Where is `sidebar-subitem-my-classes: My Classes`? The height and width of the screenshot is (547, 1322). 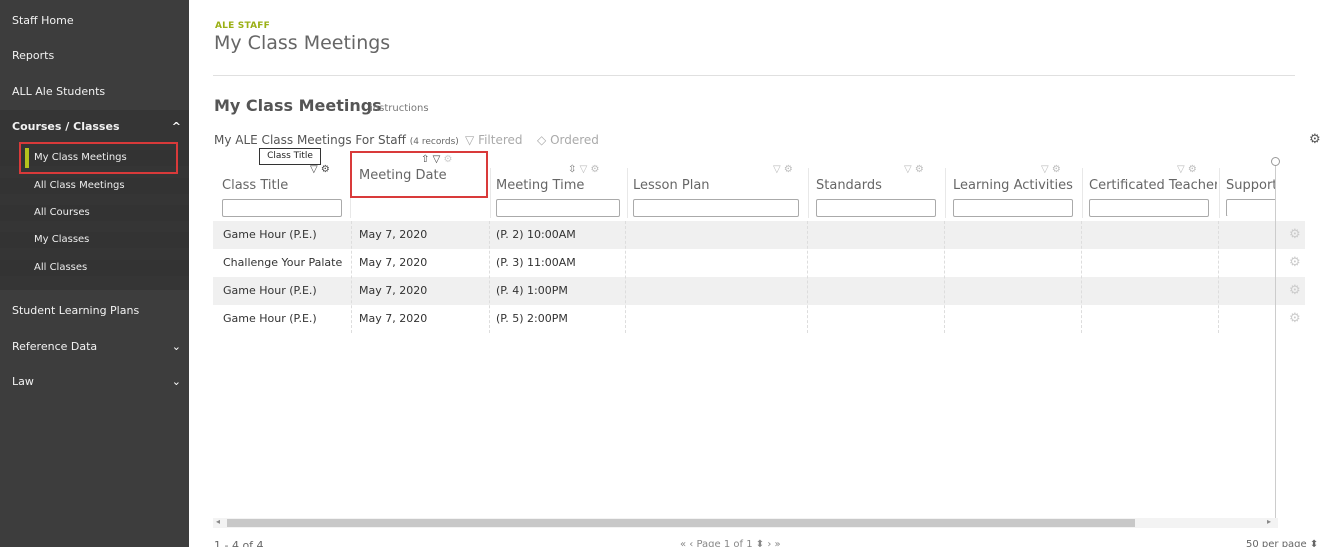
sidebar-subitem-my-classes: My Classes is located at coordinates (94, 240).